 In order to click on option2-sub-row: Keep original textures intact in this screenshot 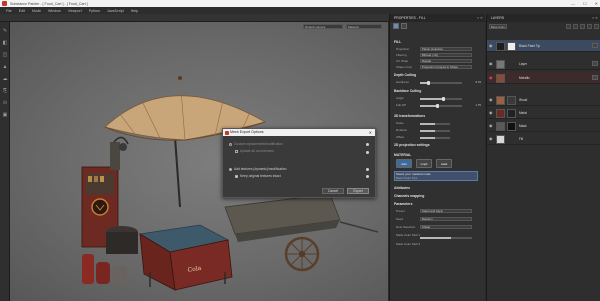, I will do `click(258, 176)`.